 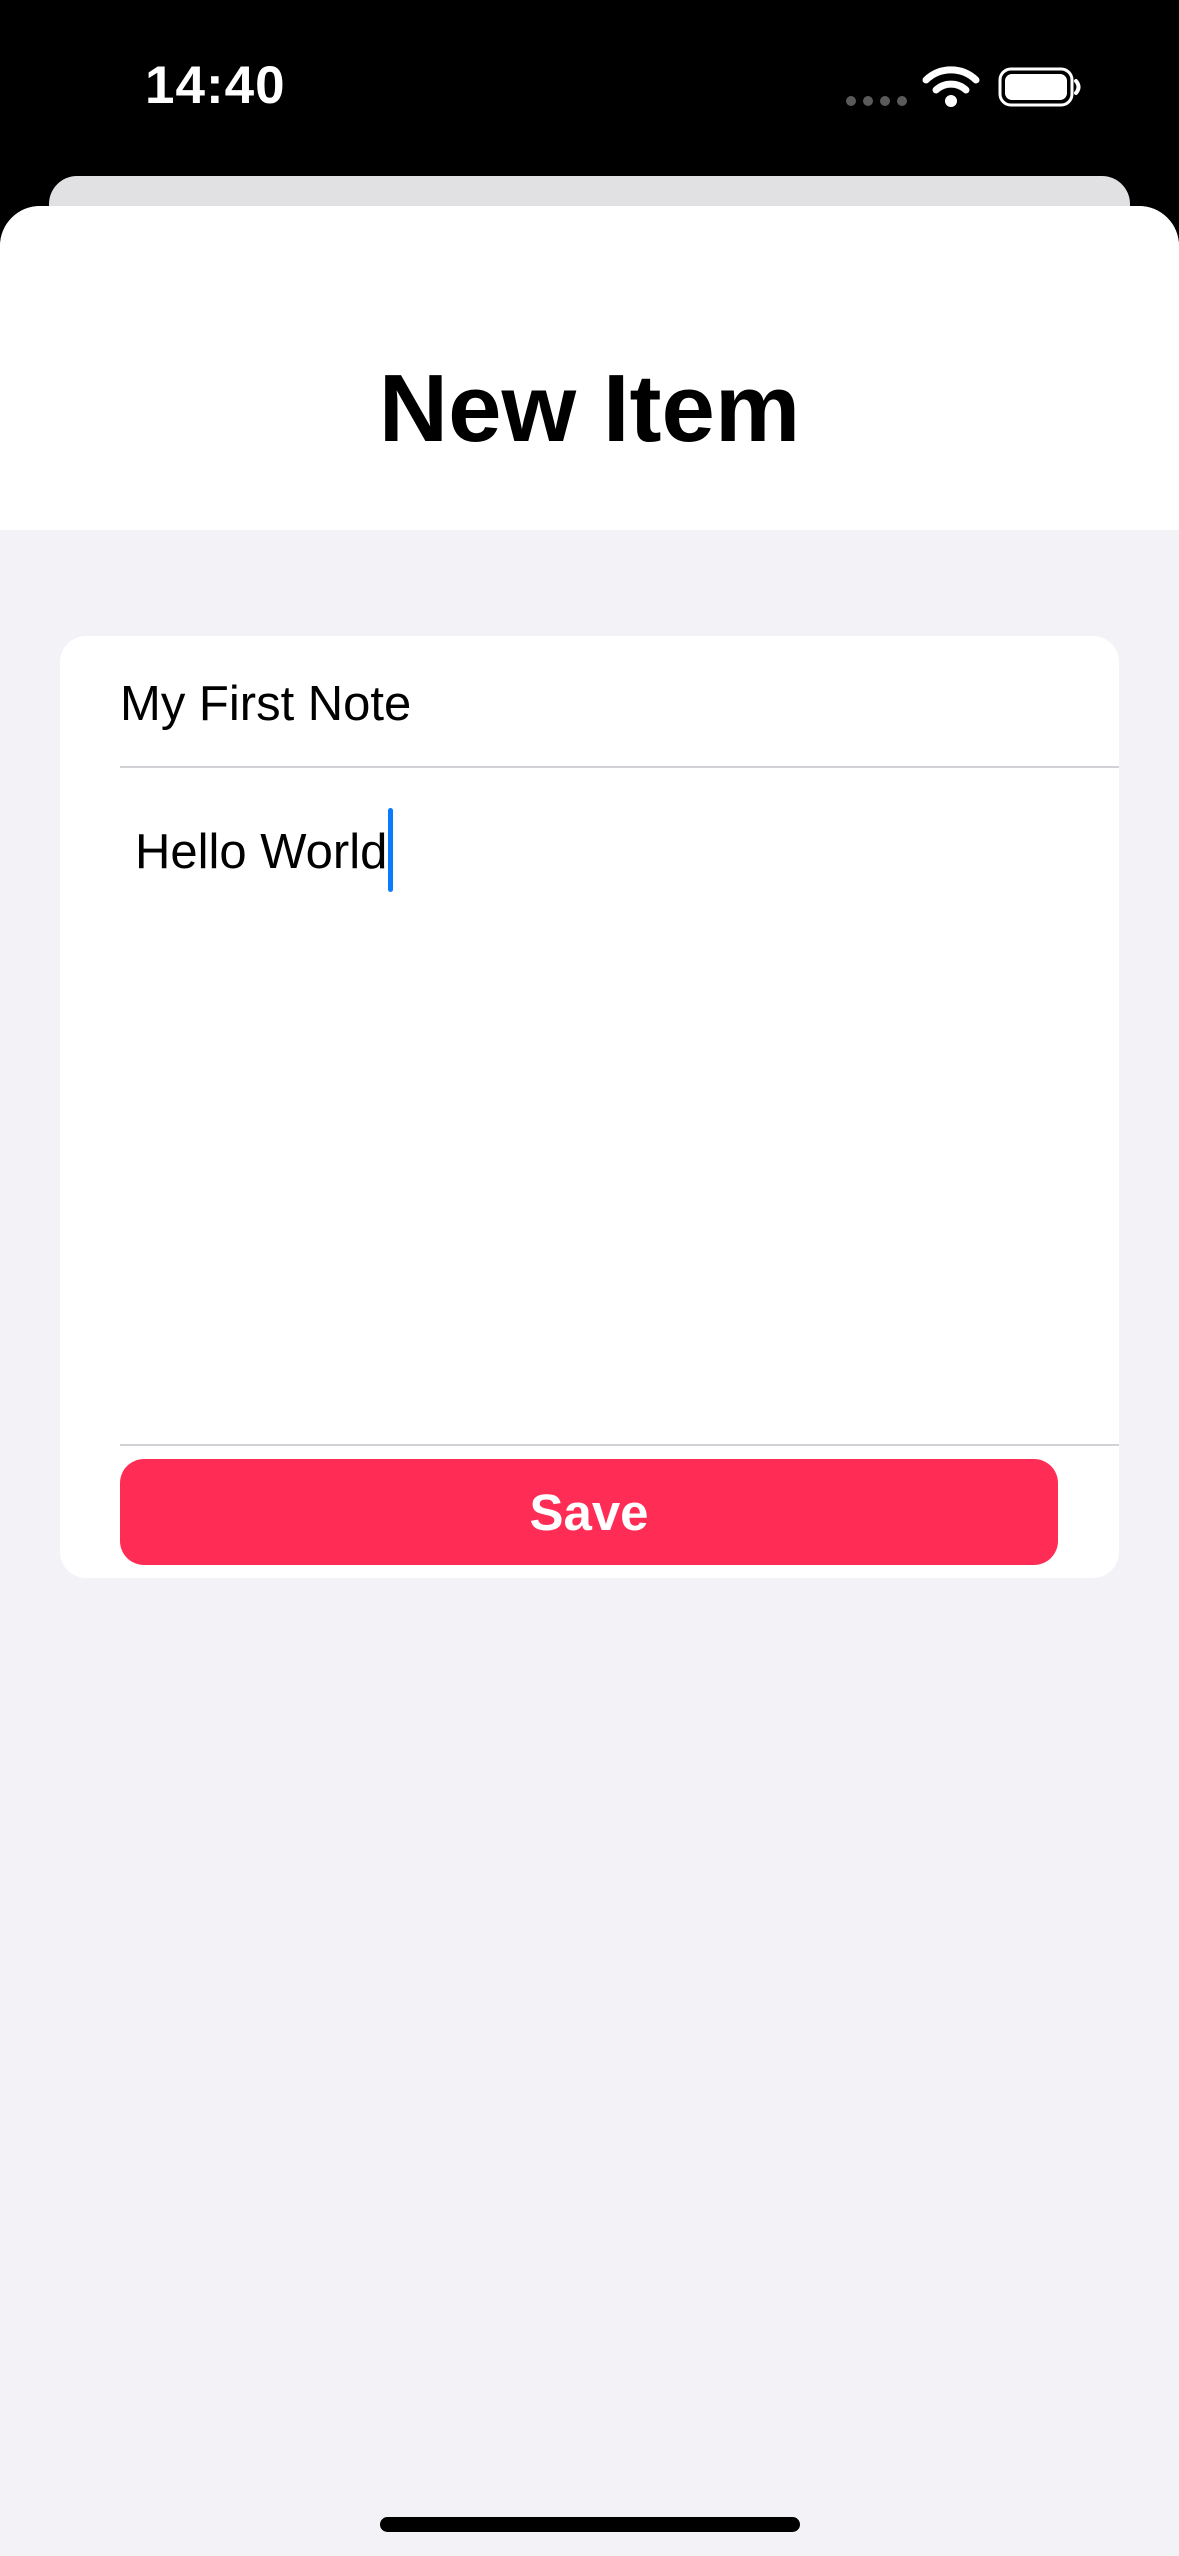 I want to click on body-text: Hello World, so click(x=261, y=852).